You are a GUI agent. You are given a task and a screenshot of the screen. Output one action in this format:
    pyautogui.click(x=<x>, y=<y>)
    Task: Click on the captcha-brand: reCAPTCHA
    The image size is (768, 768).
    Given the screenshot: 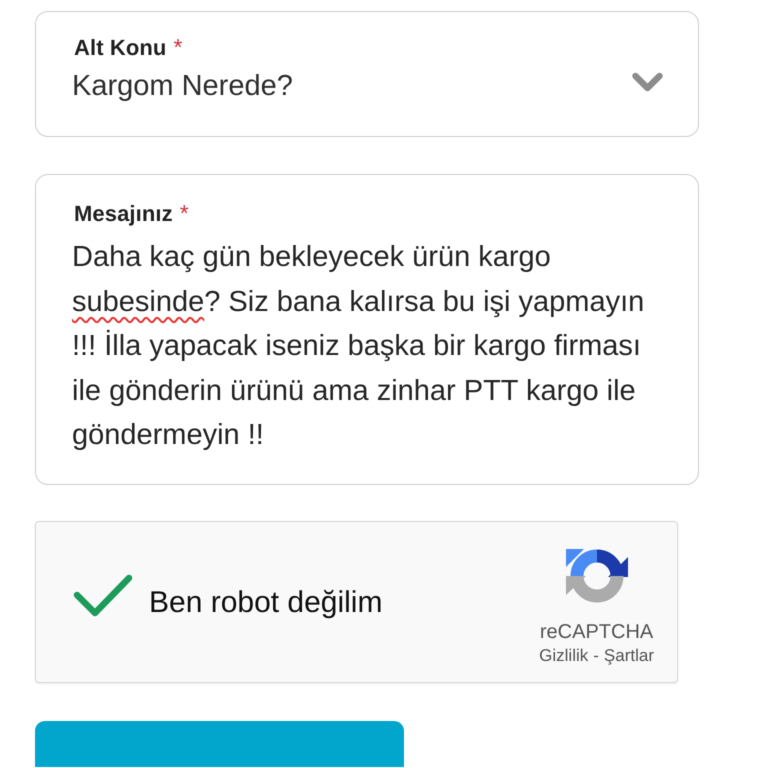 What is the action you would take?
    pyautogui.click(x=597, y=632)
    